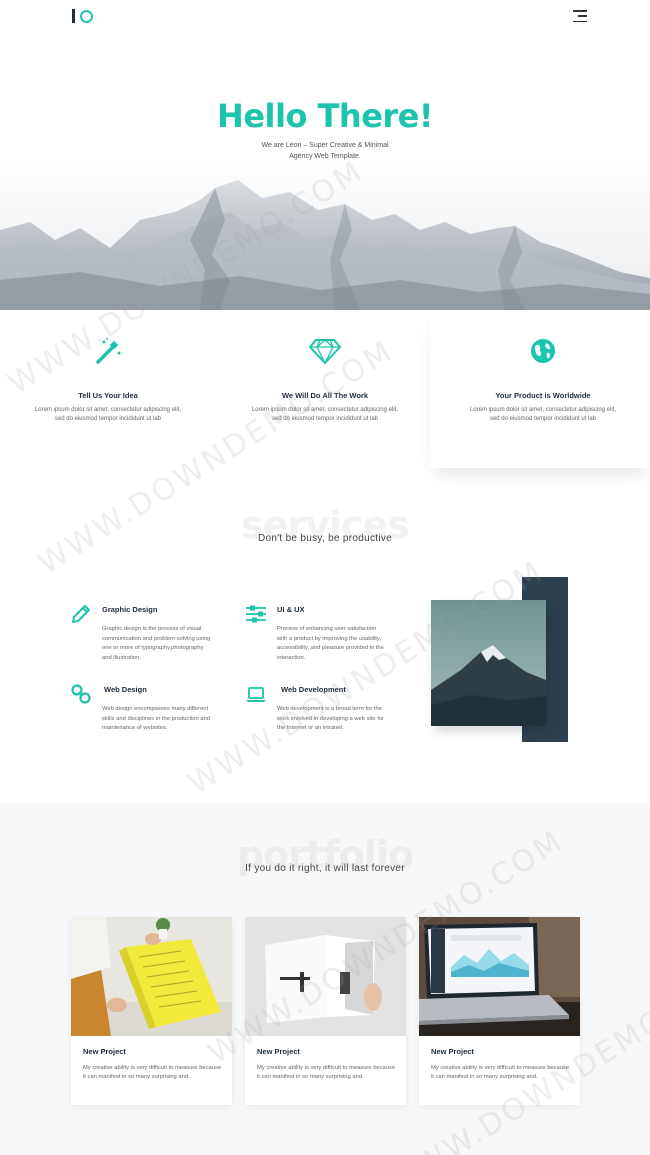  What do you see at coordinates (125, 689) in the screenshot?
I see `service-title: Web Design` at bounding box center [125, 689].